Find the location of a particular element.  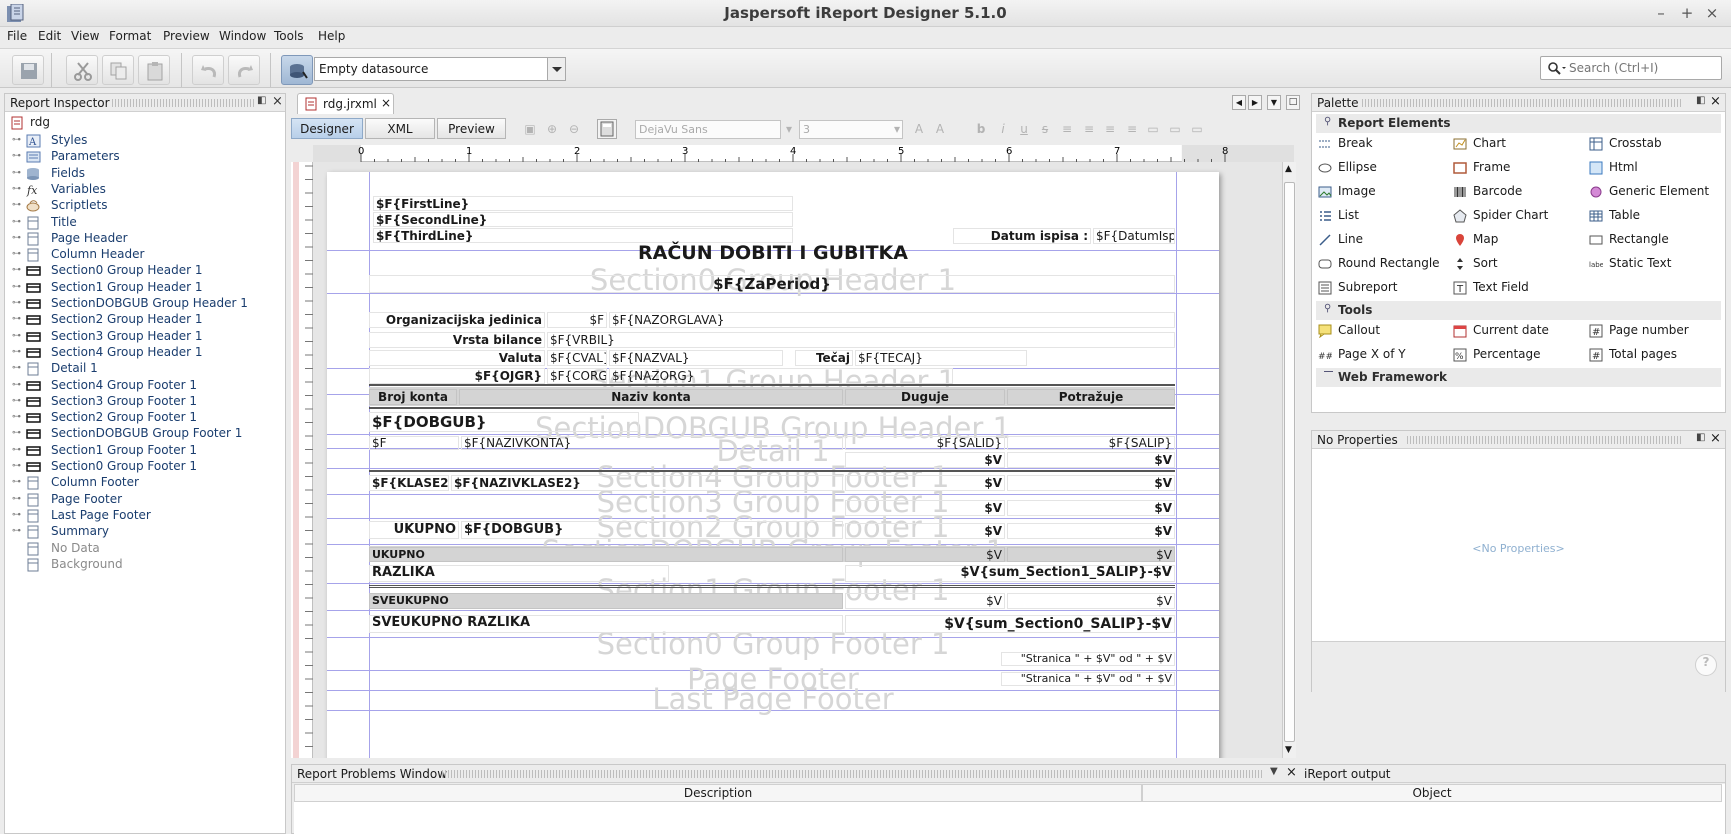

menu-file: File is located at coordinates (17, 36).